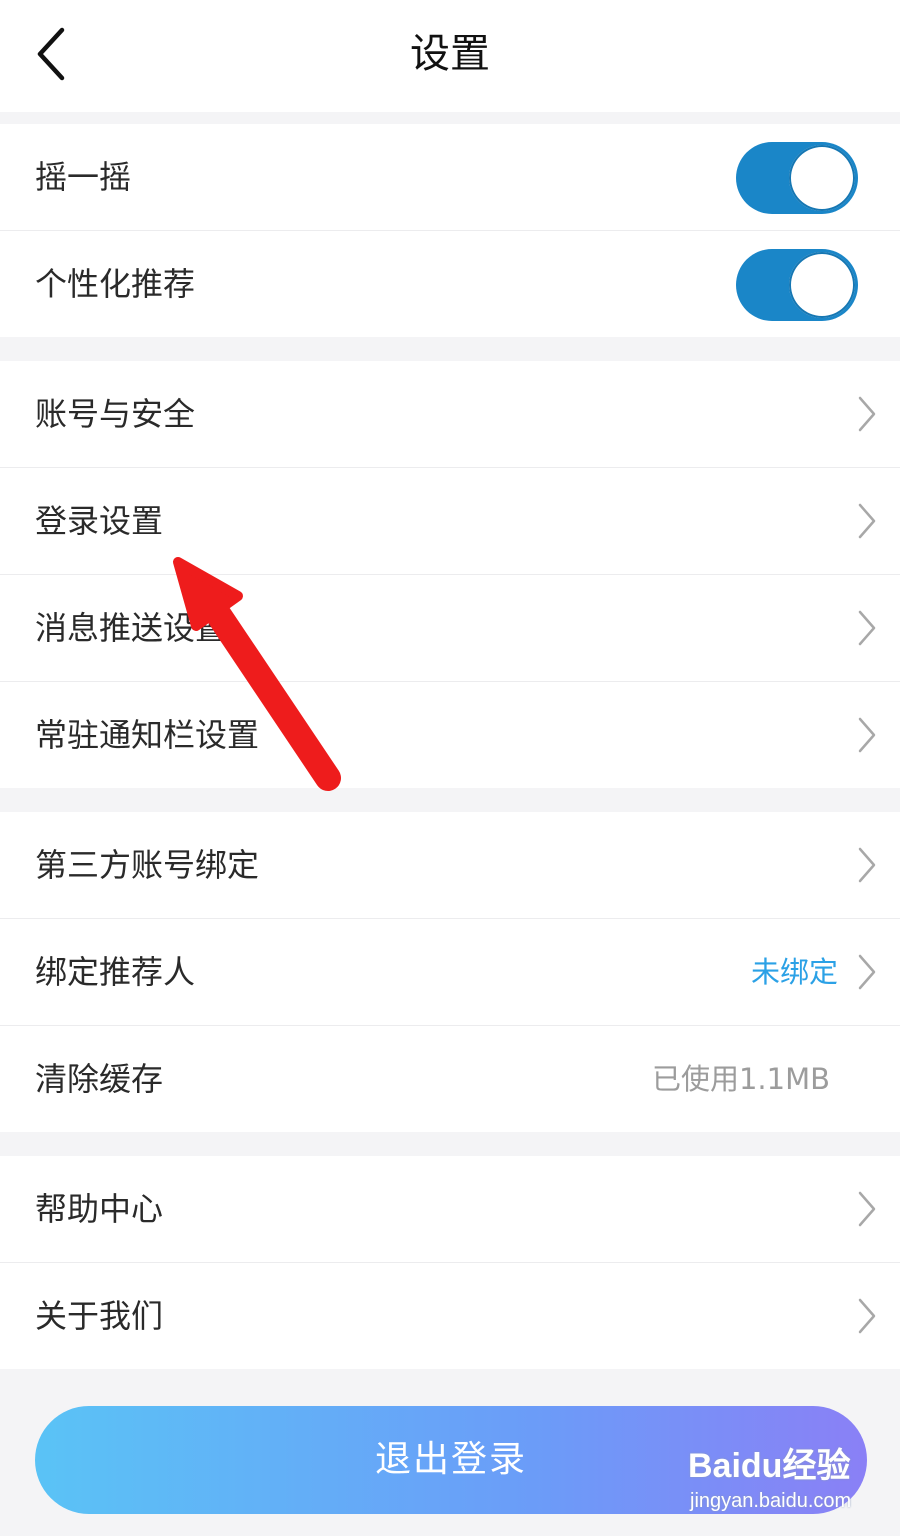 The width and height of the screenshot is (900, 1536). I want to click on row-notification-bar-settings: 常驻通知栏设置, so click(450, 735).